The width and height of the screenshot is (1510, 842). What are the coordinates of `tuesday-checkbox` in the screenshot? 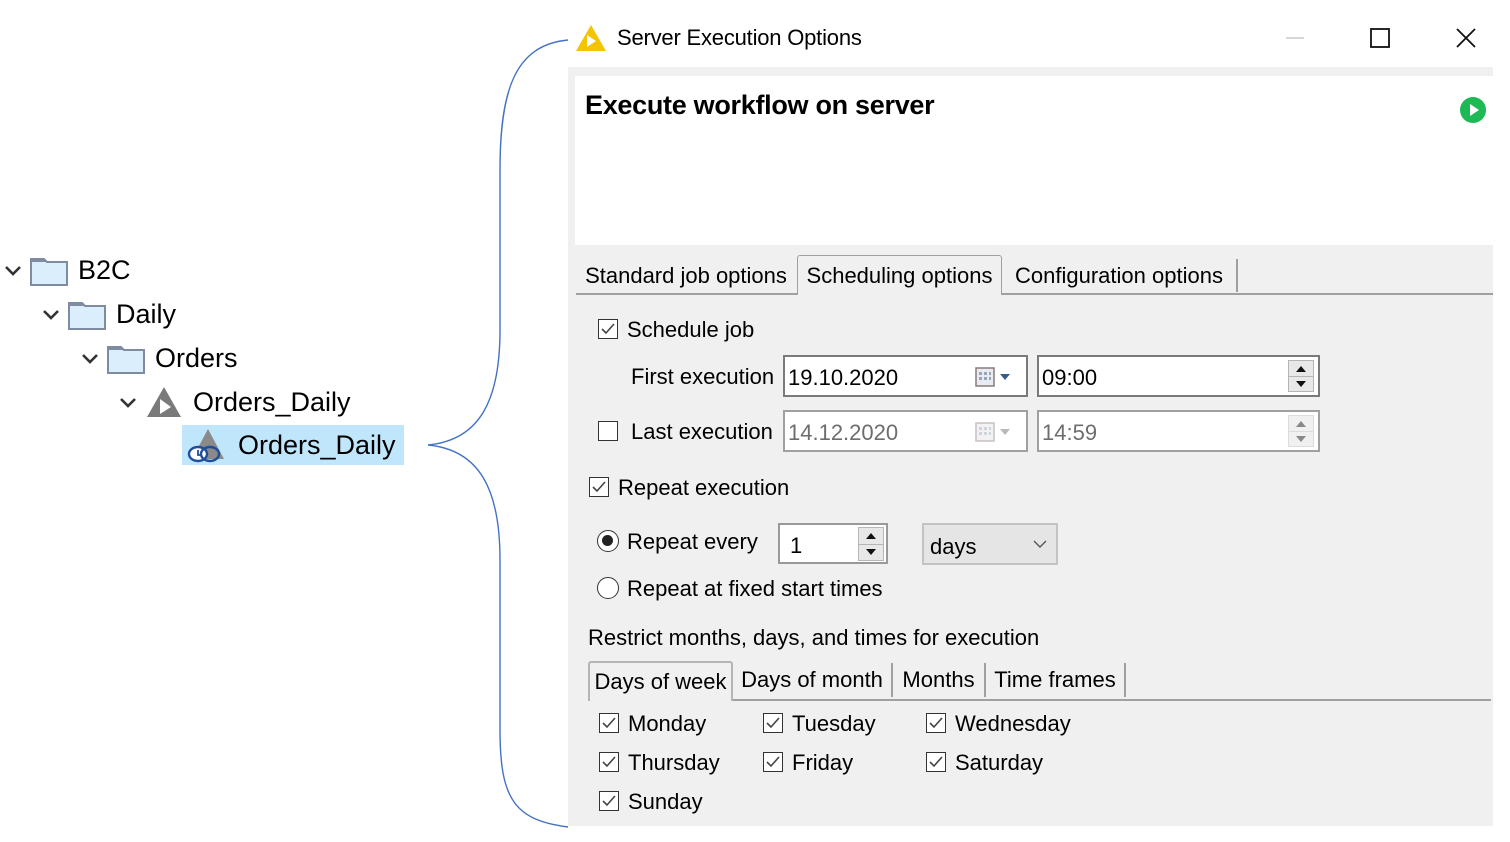 It's located at (773, 723).